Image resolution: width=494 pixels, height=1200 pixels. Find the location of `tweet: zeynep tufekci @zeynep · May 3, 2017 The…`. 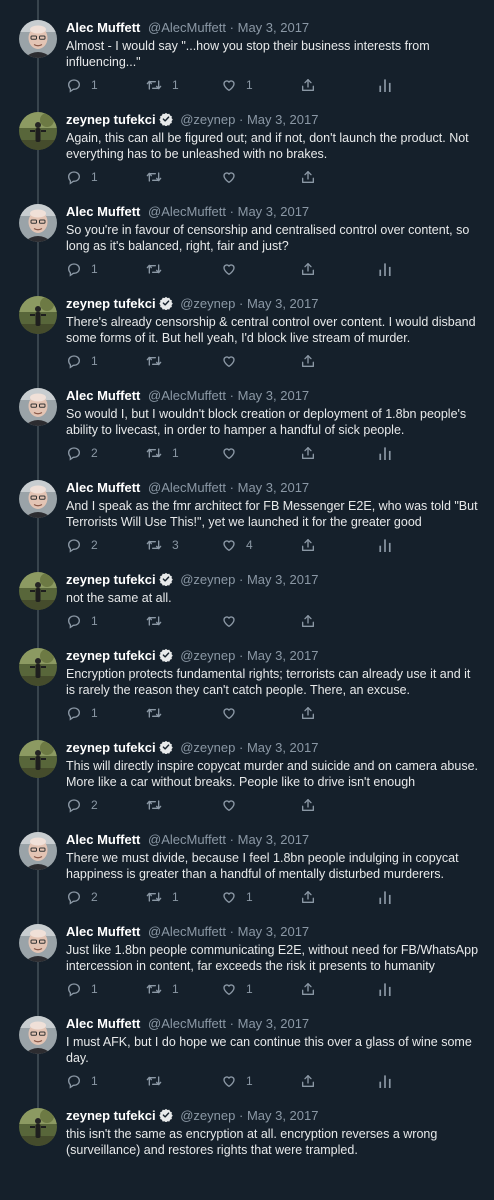

tweet: zeynep tufekci @zeynep · May 3, 2017 The… is located at coordinates (247, 339).